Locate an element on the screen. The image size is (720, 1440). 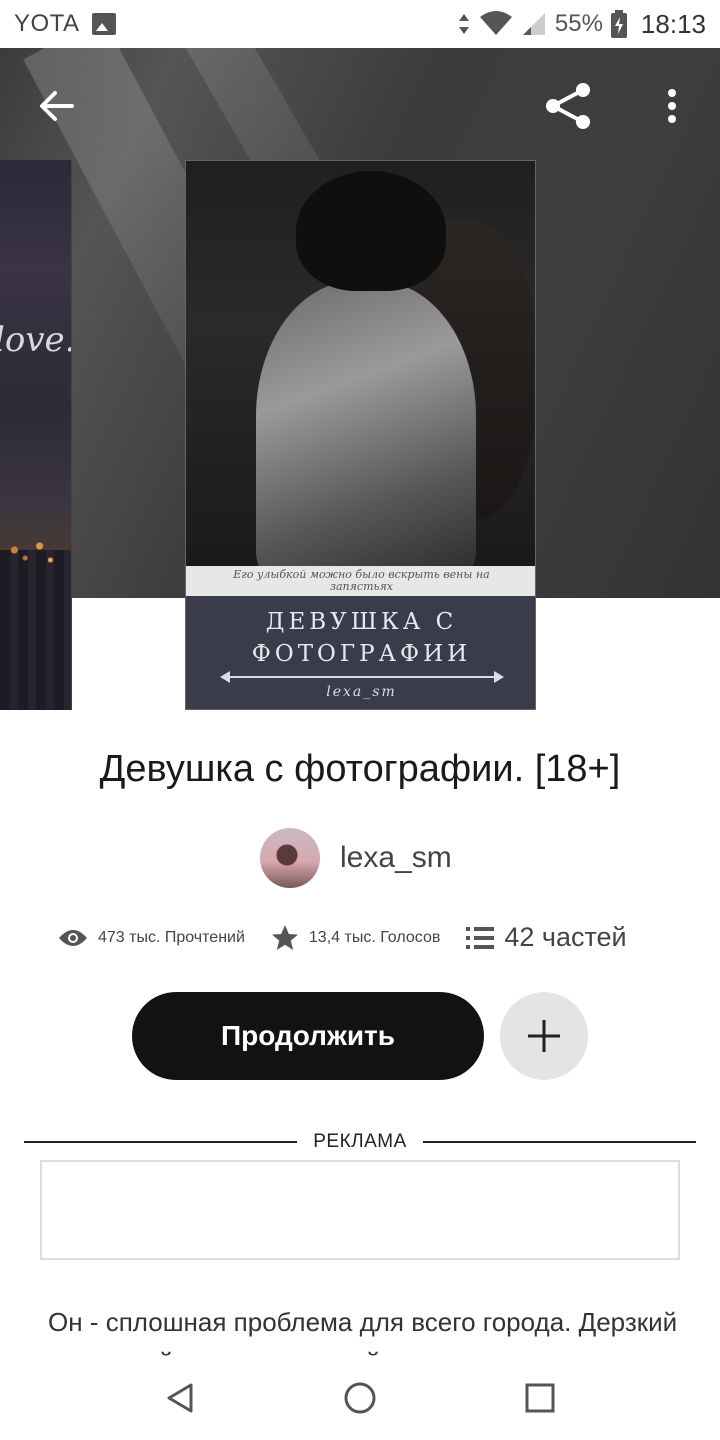
ad-slot is located at coordinates (360, 1210).